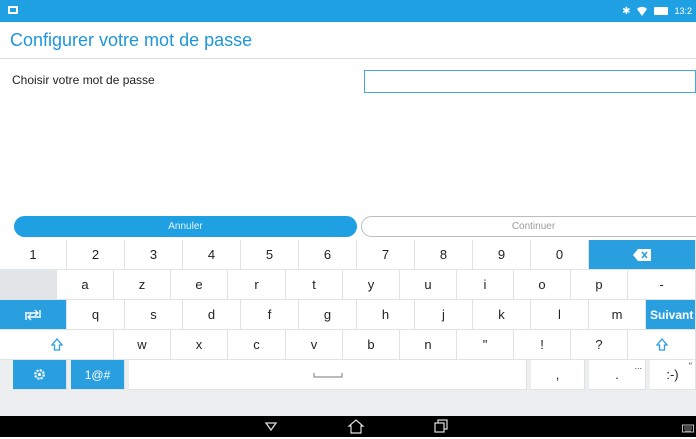 Image resolution: width=696 pixels, height=439 pixels. What do you see at coordinates (199, 345) in the screenshot?
I see `key-x: x` at bounding box center [199, 345].